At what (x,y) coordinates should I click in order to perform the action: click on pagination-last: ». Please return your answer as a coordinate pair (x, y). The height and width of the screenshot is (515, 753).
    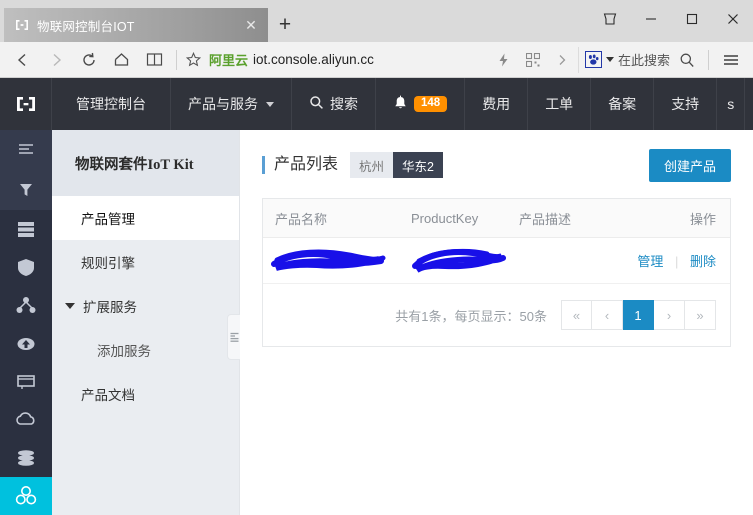
    Looking at the image, I should click on (700, 315).